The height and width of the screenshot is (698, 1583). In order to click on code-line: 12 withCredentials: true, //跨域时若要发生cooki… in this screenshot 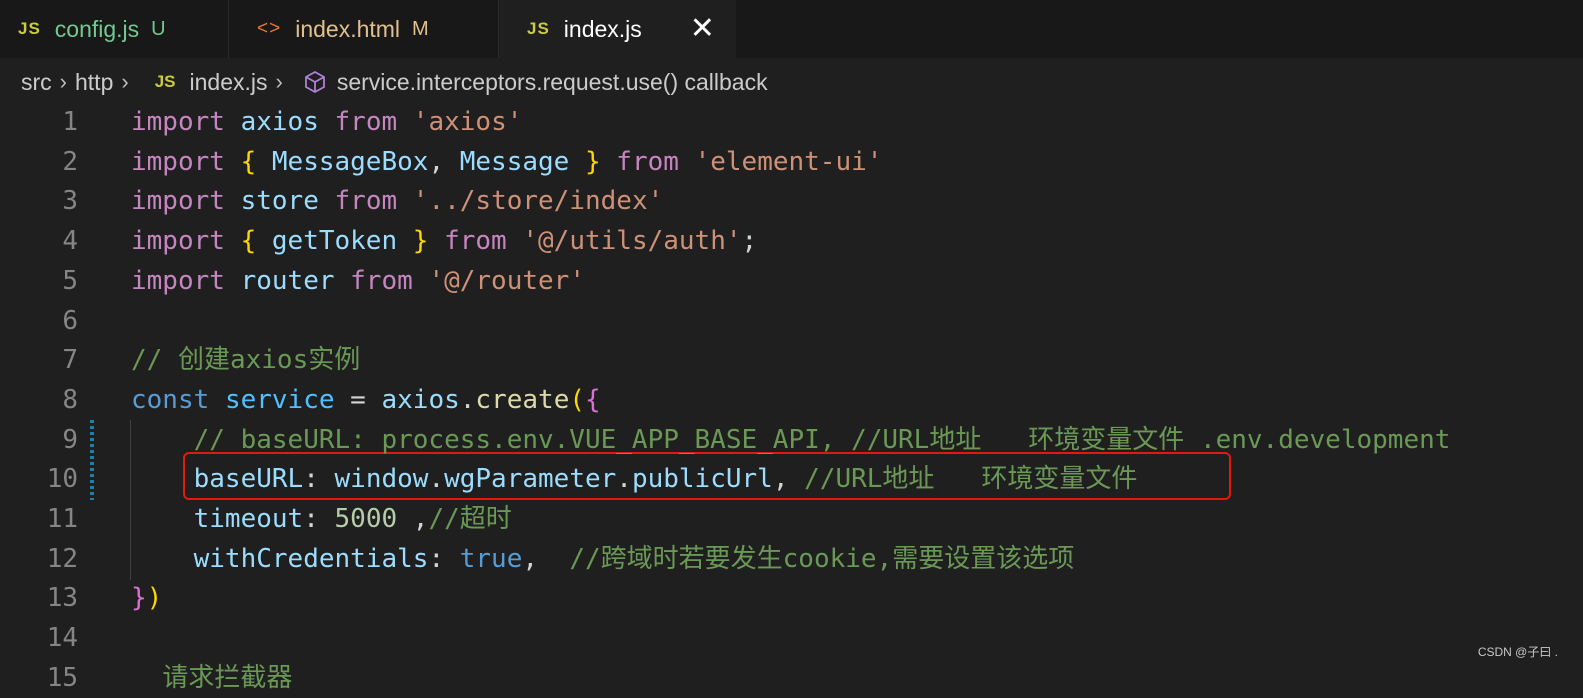, I will do `click(791, 559)`.